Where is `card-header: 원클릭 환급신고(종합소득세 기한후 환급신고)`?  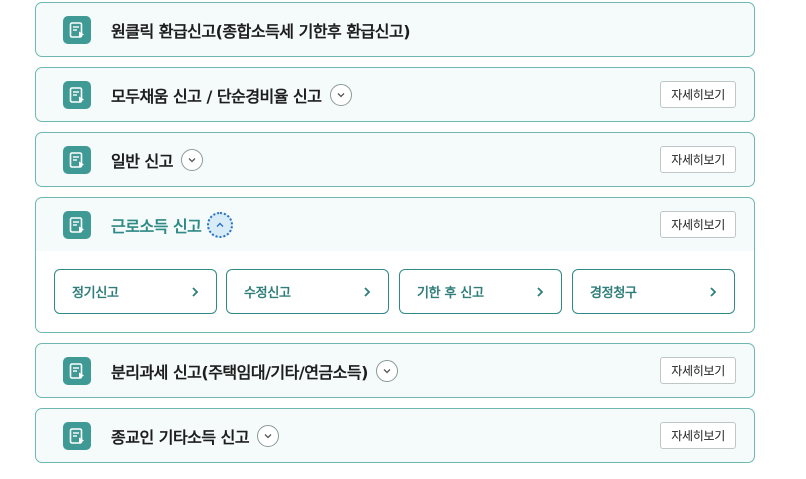 card-header: 원클릭 환급신고(종합소득세 기한후 환급신고) is located at coordinates (395, 29).